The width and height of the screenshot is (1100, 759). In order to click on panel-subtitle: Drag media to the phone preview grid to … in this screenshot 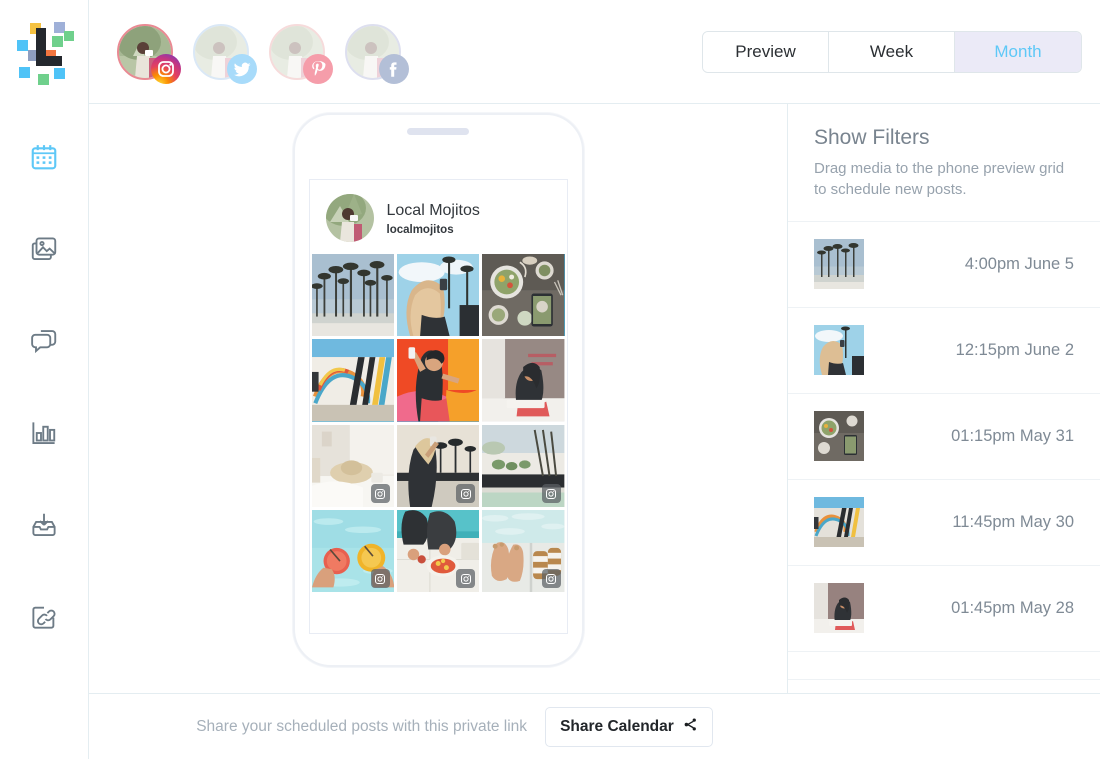, I will do `click(939, 179)`.